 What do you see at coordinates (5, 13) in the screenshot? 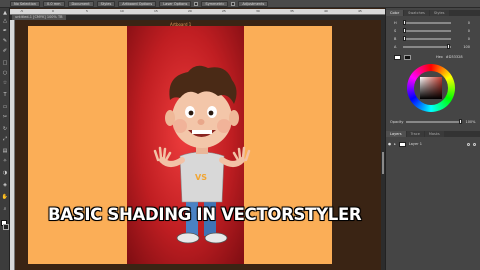
I see `selection-tool-icon: ▲` at bounding box center [5, 13].